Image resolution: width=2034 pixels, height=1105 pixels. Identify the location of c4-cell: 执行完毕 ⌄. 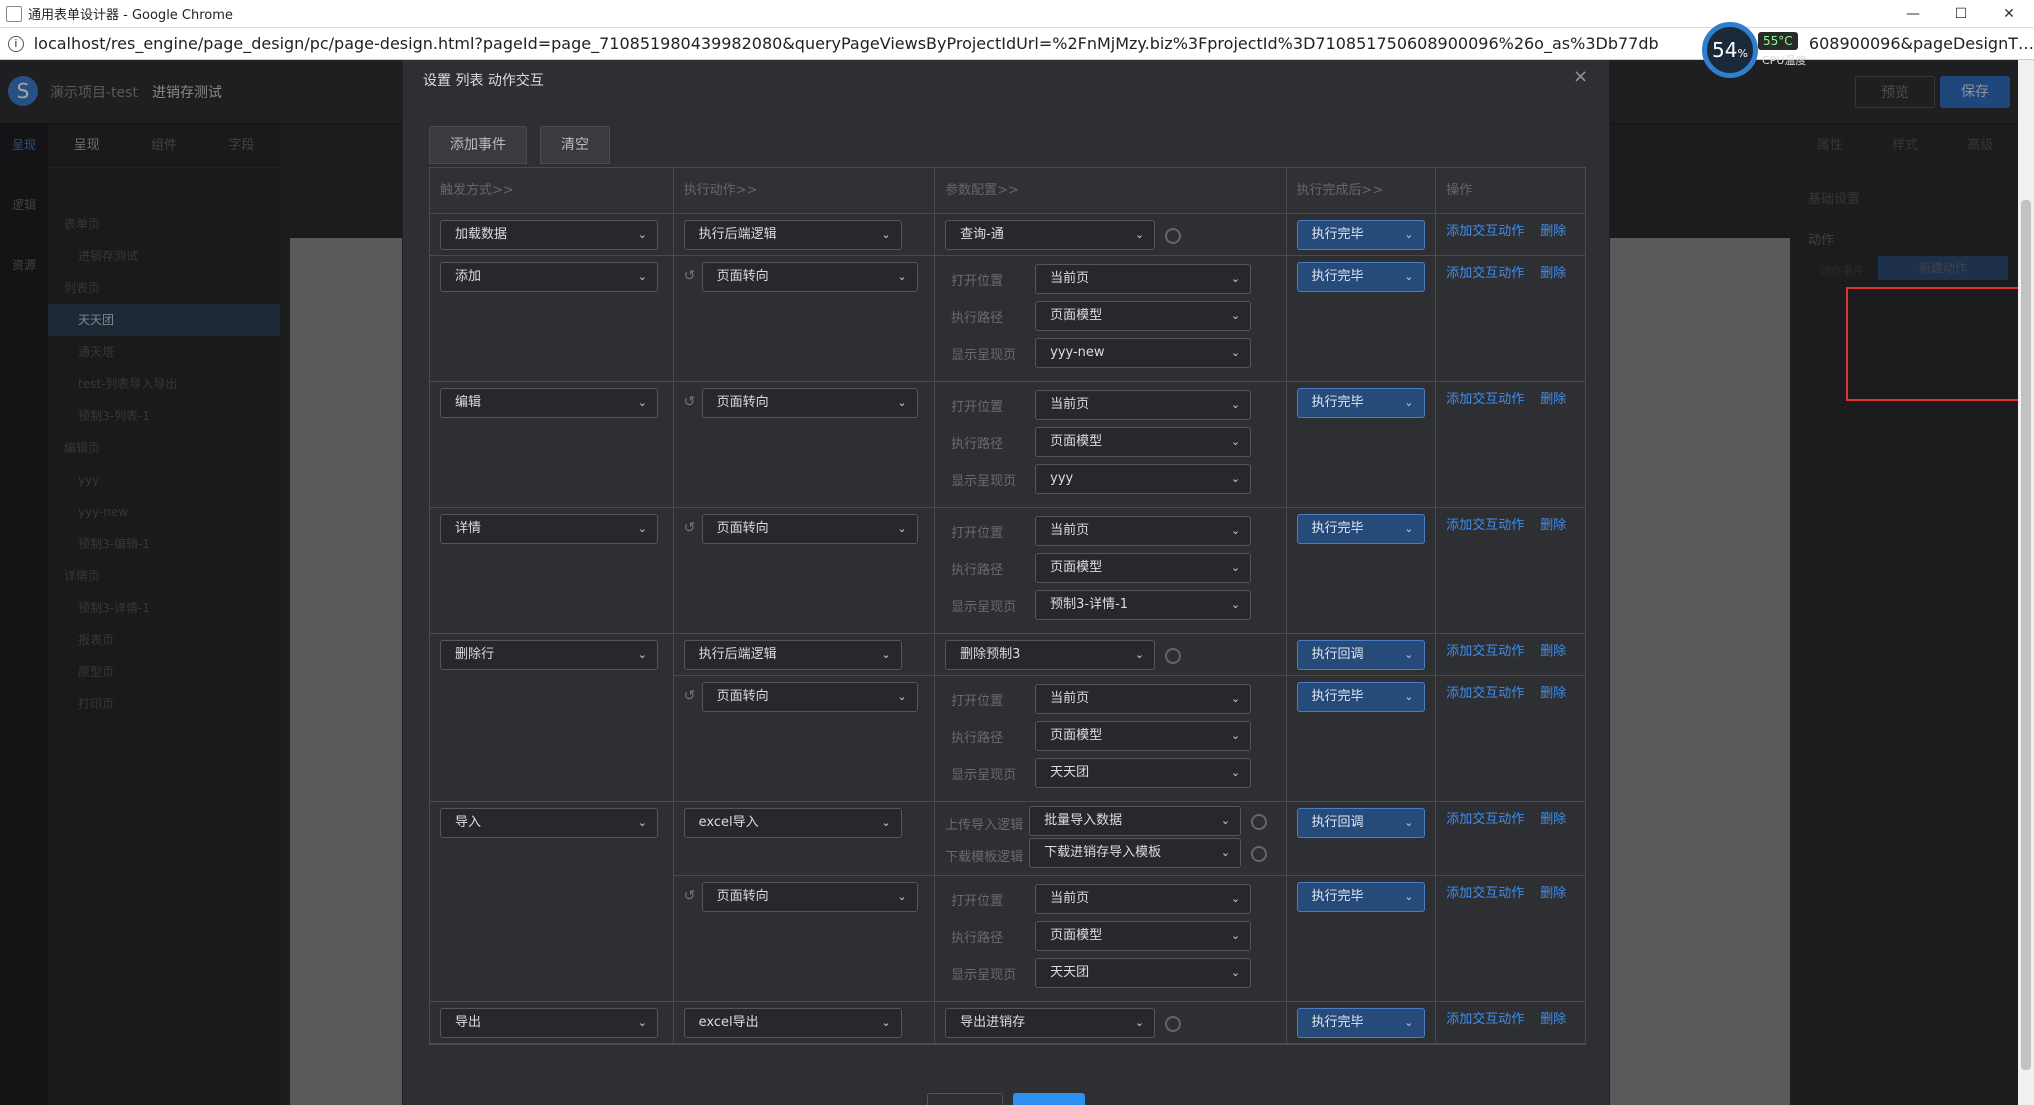
(1362, 234).